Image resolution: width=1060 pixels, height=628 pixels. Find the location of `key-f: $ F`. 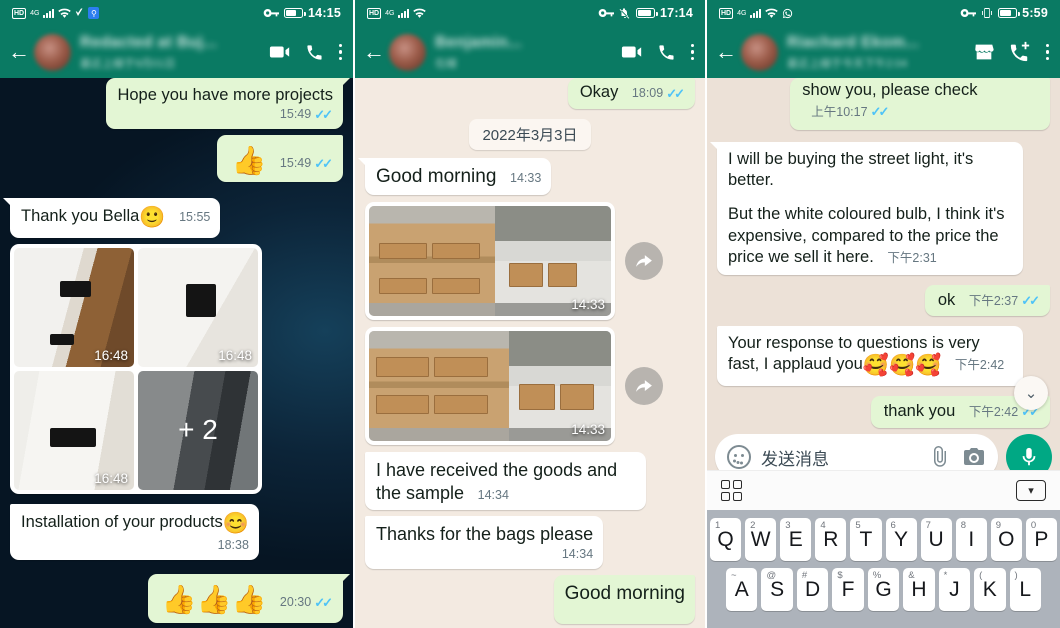

key-f: $ F is located at coordinates (848, 589).